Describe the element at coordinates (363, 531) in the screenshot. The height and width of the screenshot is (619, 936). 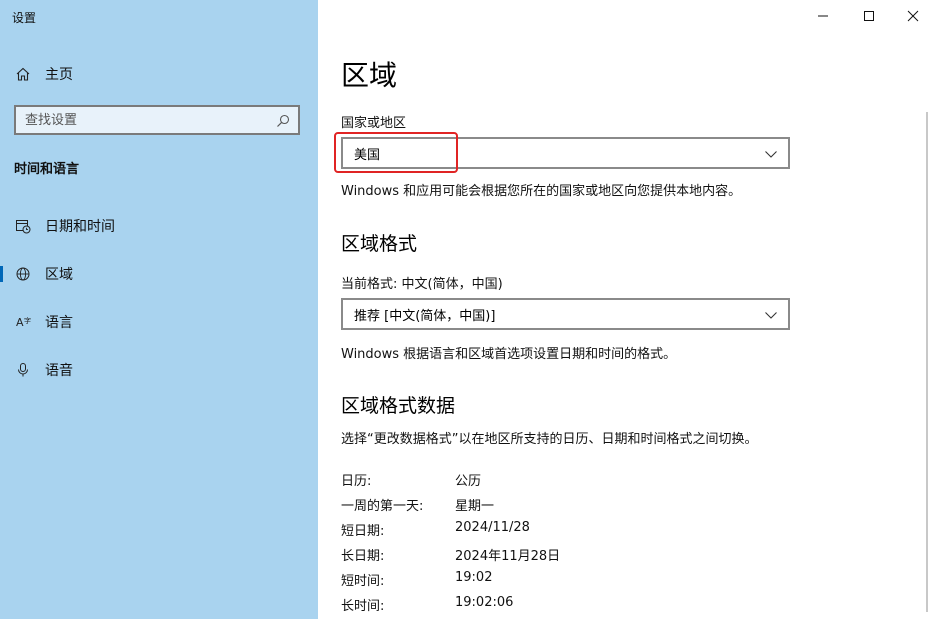
I see `short-date-label: 短日期:` at that location.